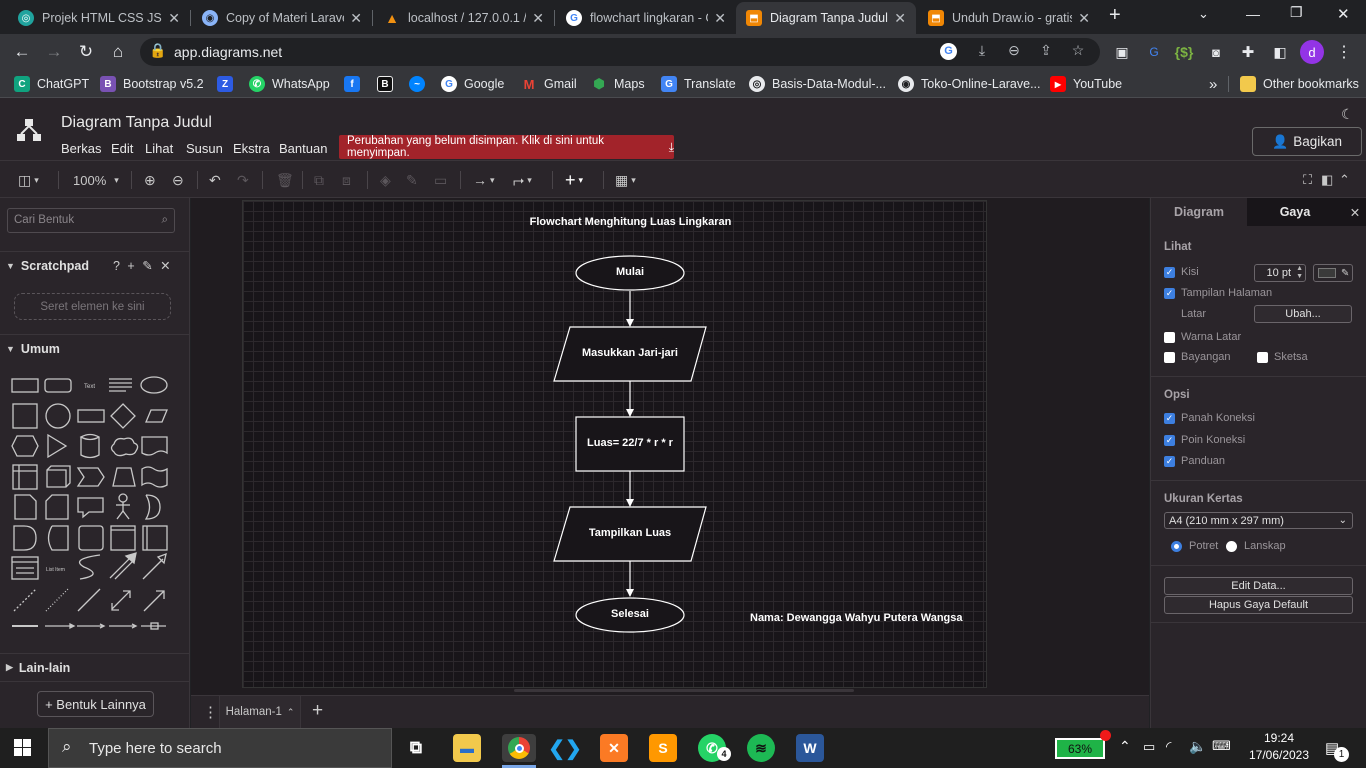 This screenshot has width=1366, height=768. Describe the element at coordinates (388, 84) in the screenshot. I see `bookmark-b: B` at that location.